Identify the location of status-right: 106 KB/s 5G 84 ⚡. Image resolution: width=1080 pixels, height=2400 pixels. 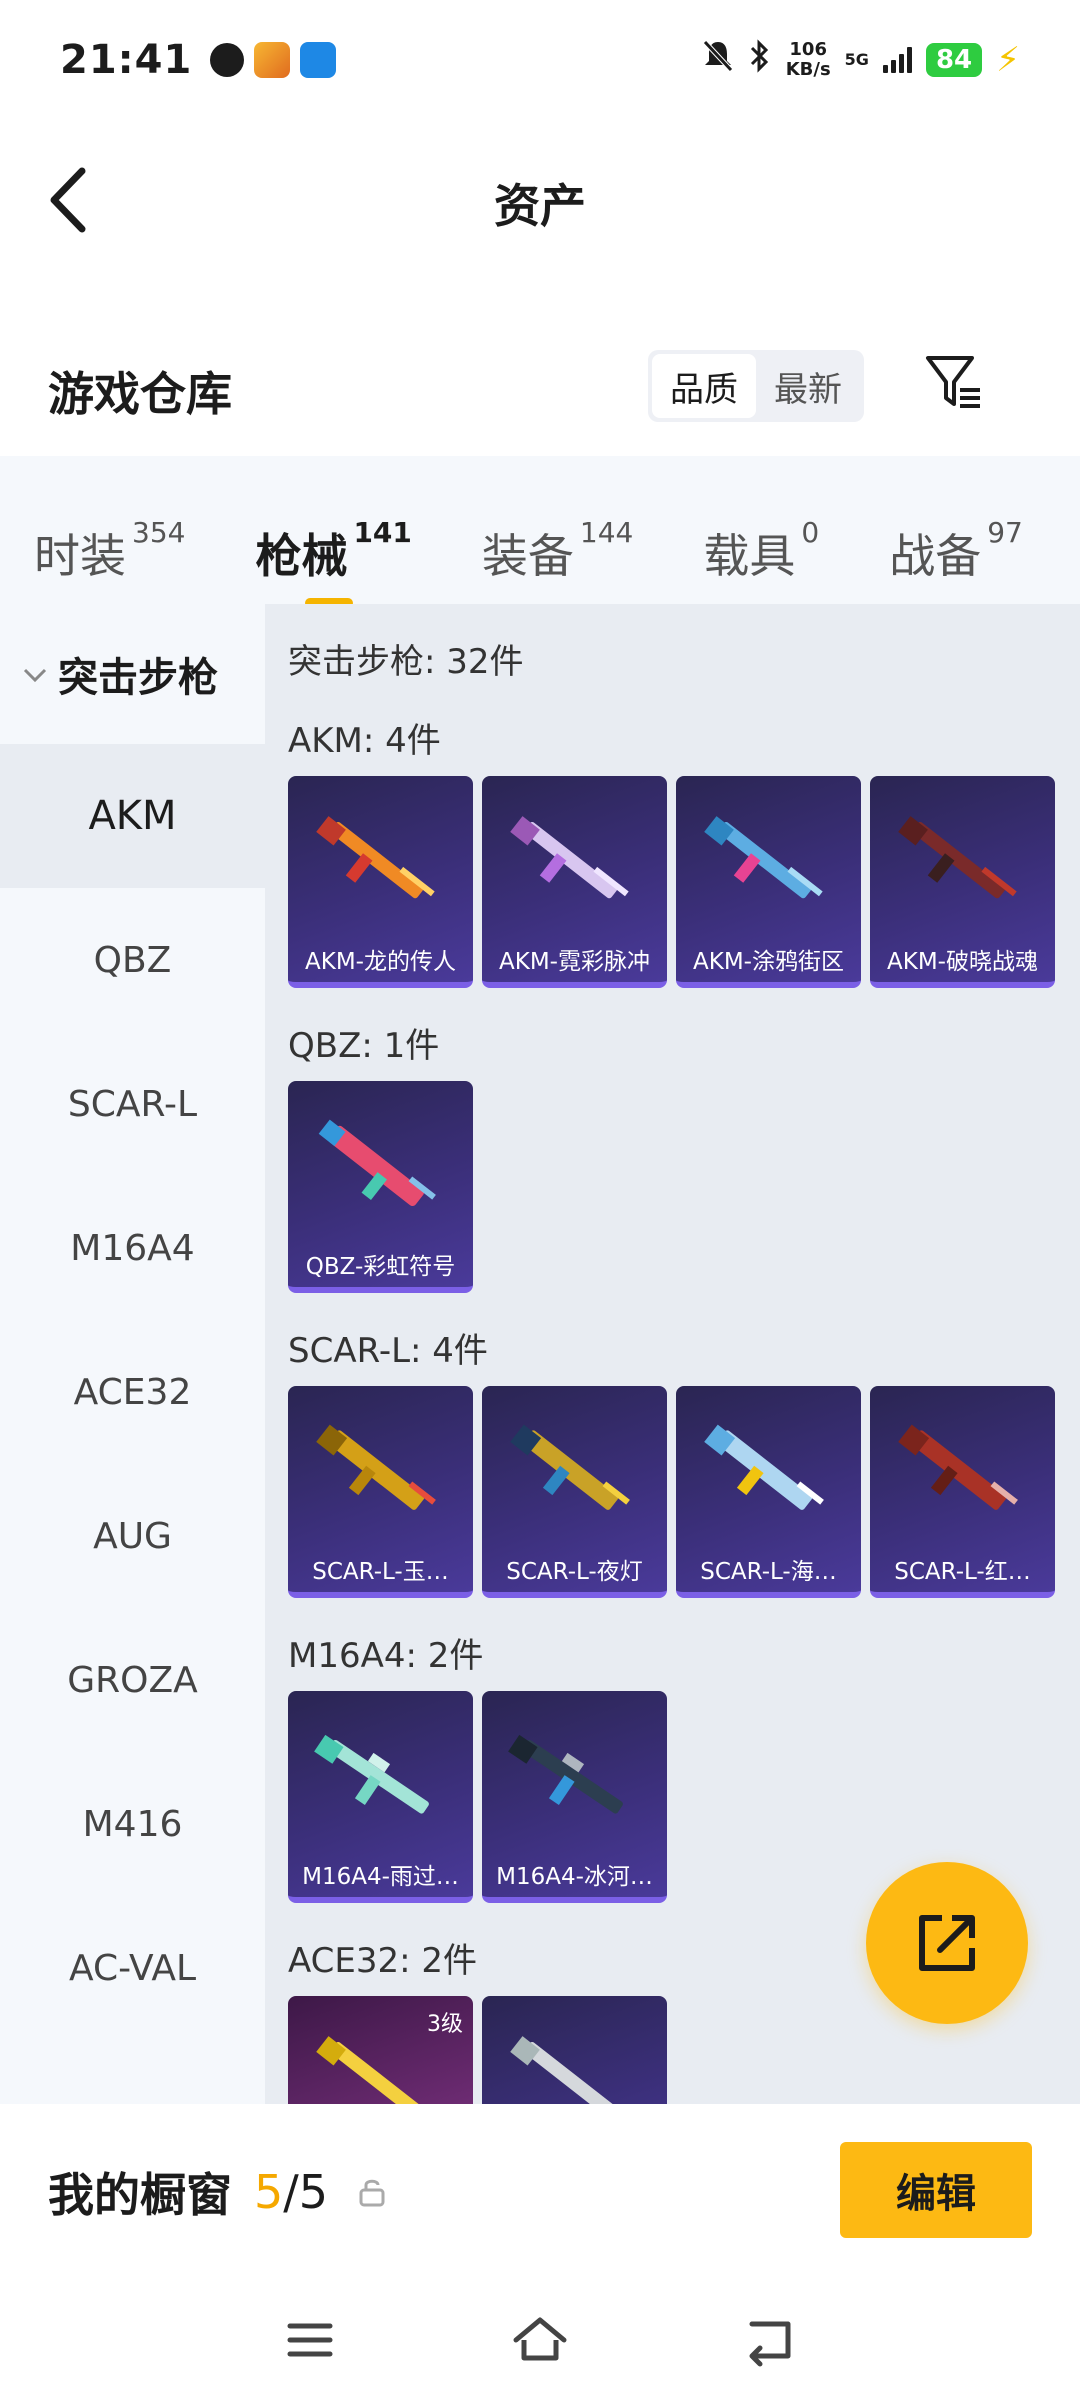
(861, 60).